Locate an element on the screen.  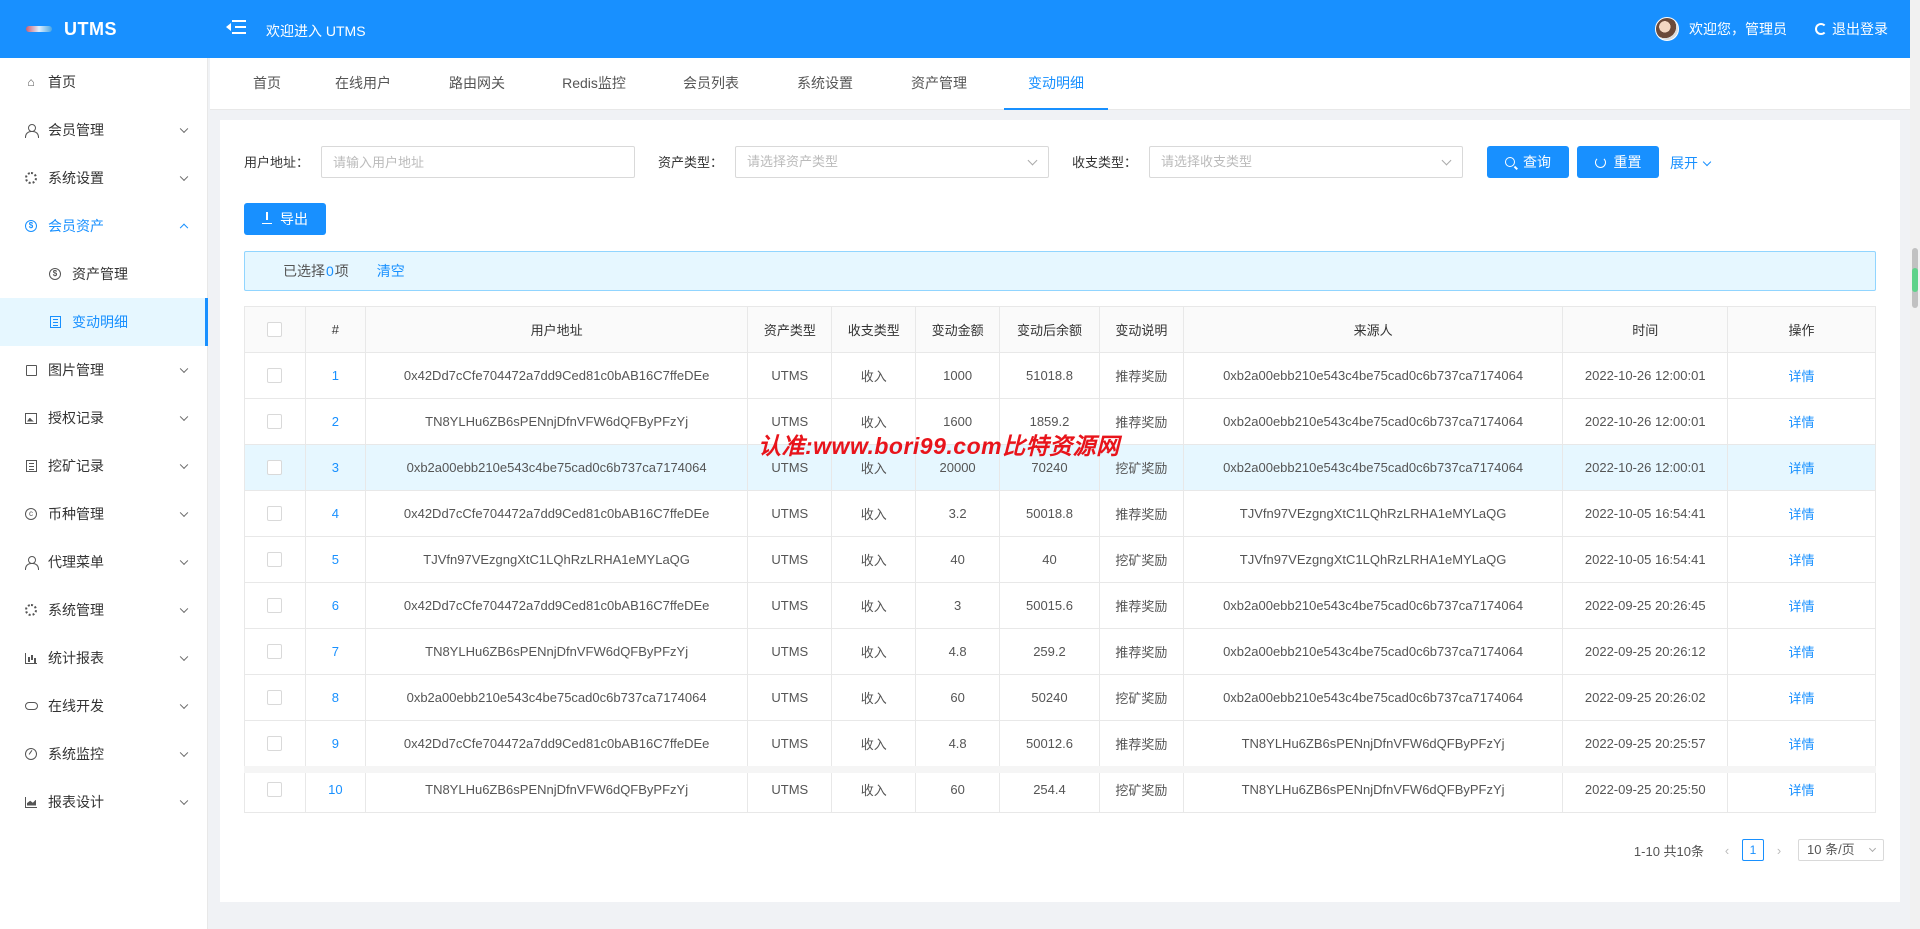
tab-asset-management: 资产管理 is located at coordinates (939, 84).